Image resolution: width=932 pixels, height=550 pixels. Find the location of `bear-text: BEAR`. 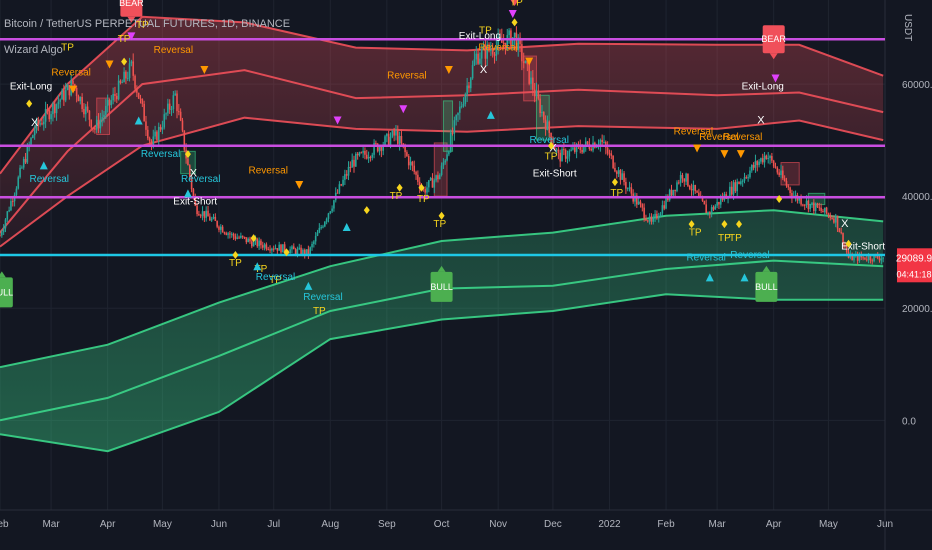

bear-text: BEAR is located at coordinates (131, 4).